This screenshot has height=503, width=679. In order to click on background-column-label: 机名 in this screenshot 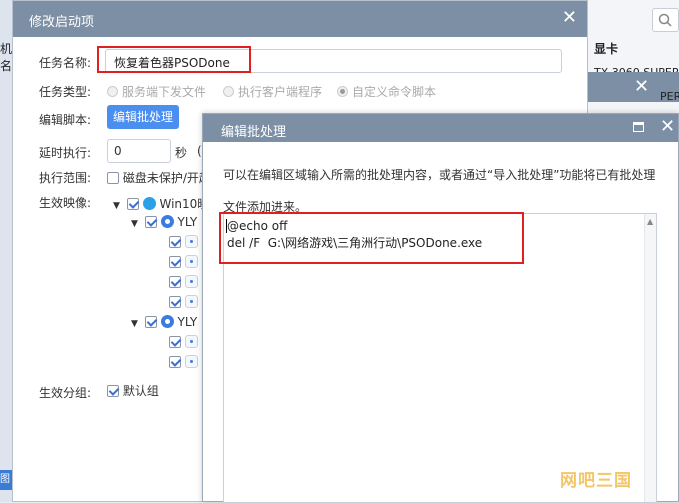, I will do `click(6, 57)`.